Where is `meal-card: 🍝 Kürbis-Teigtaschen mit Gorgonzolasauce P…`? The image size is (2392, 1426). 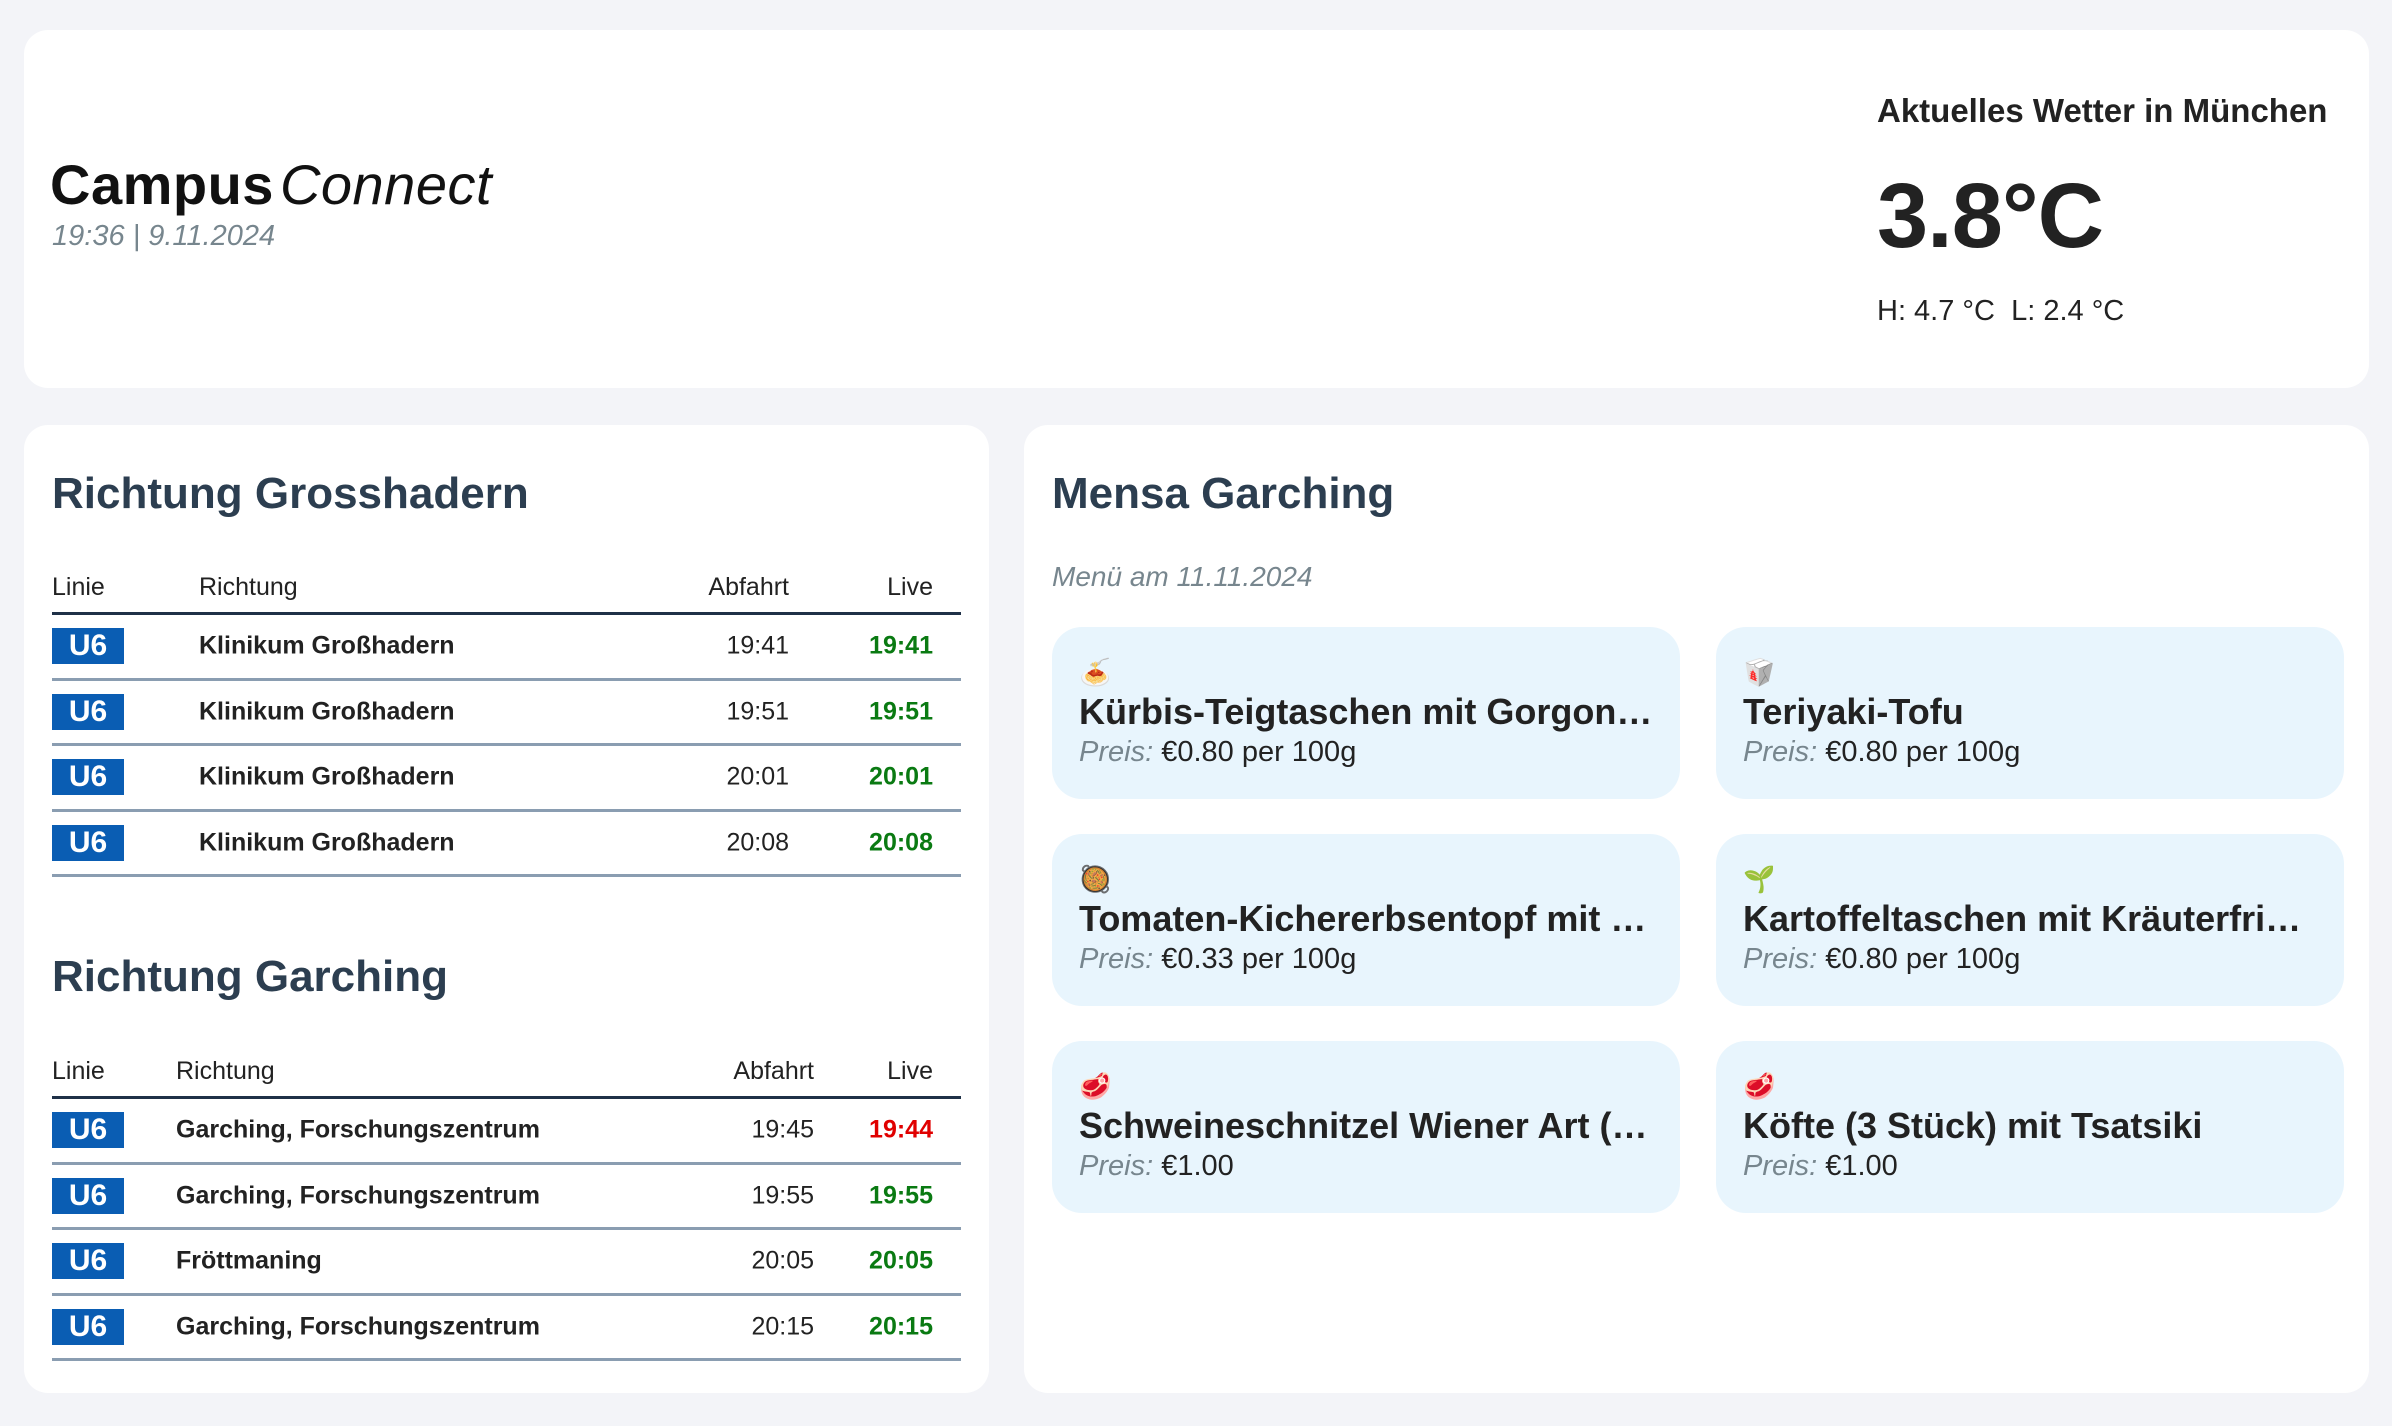
meal-card: 🍝 Kürbis-Teigtaschen mit Gorgonzolasauce P… is located at coordinates (1366, 713).